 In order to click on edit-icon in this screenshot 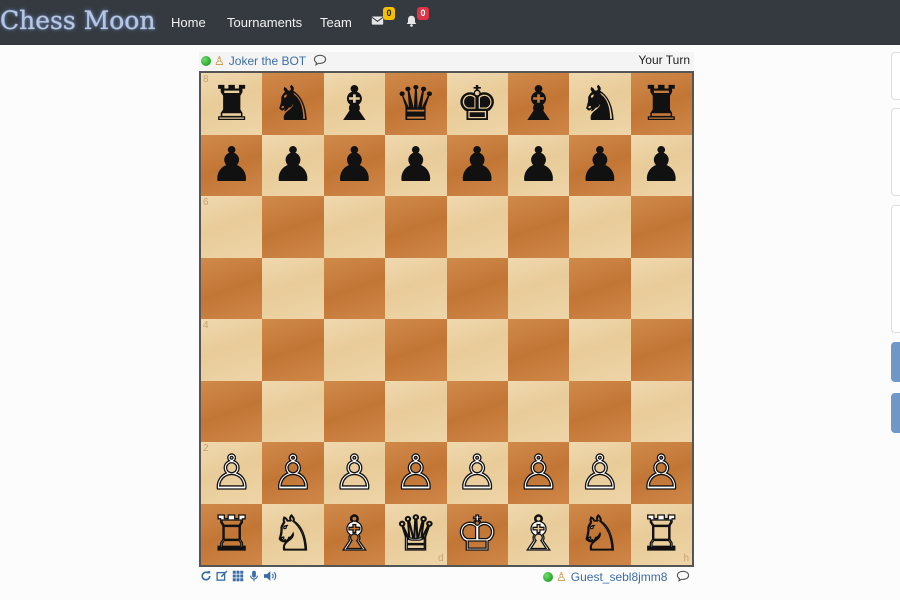, I will do `click(221, 576)`.